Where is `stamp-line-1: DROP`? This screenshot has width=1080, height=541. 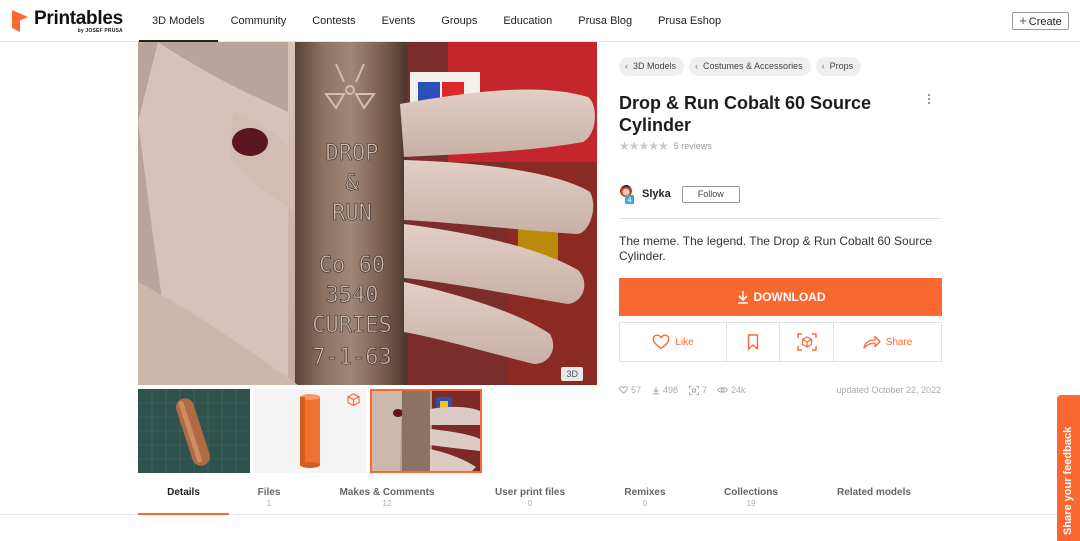
stamp-line-1: DROP is located at coordinates (352, 153).